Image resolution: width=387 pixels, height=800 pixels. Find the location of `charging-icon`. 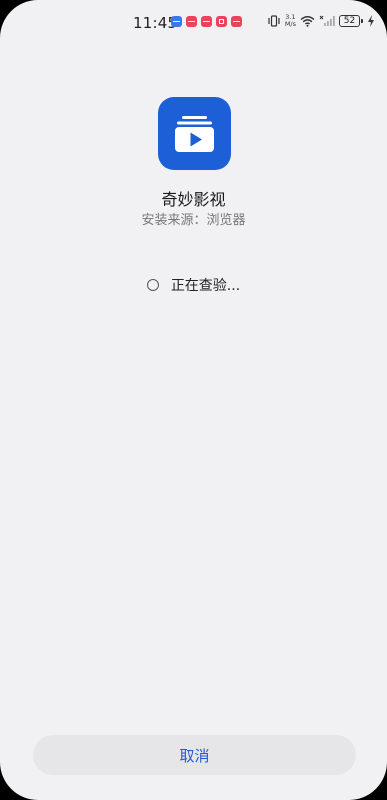

charging-icon is located at coordinates (371, 21).